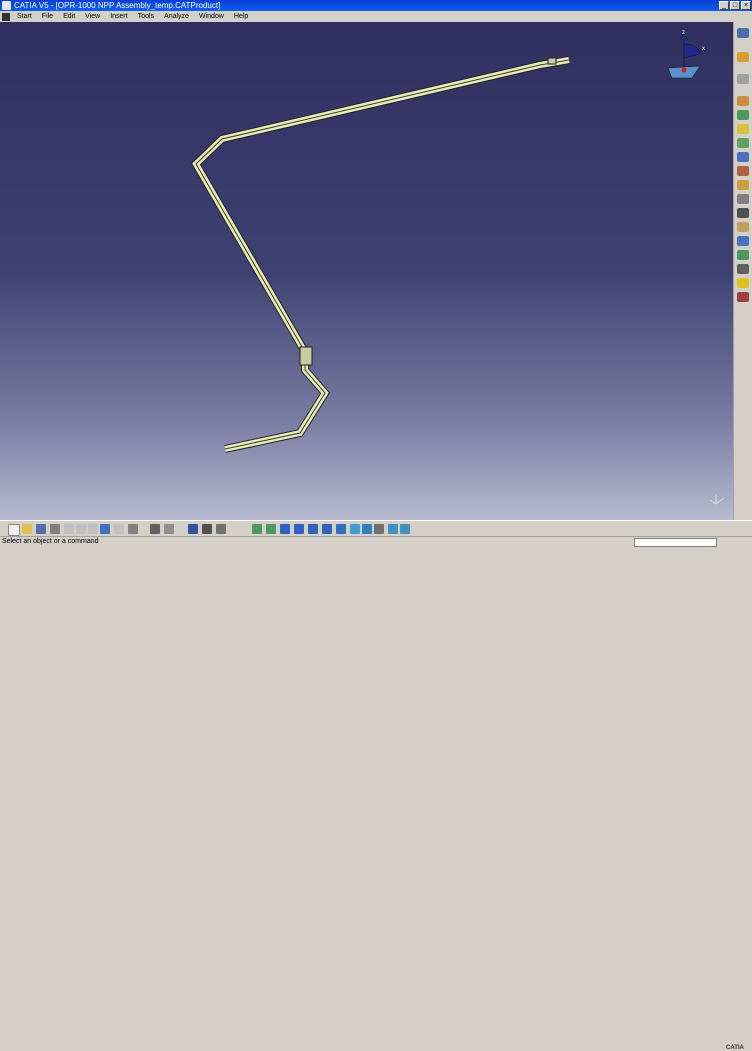  Describe the element at coordinates (379, 529) in the screenshot. I see `hide-show-icon` at that location.